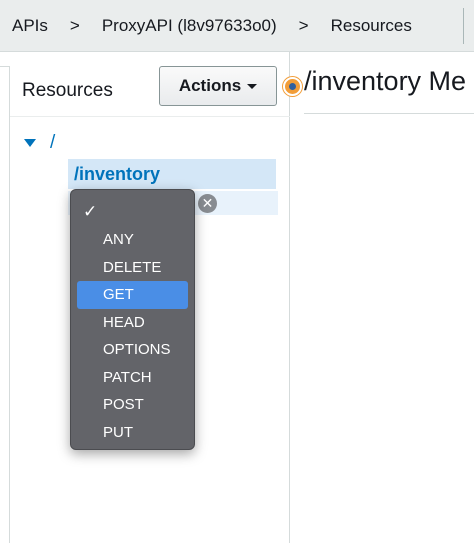  What do you see at coordinates (189, 26) in the screenshot?
I see `breadcrumb-api-name: ProxyAPI (l8v97633o0)` at bounding box center [189, 26].